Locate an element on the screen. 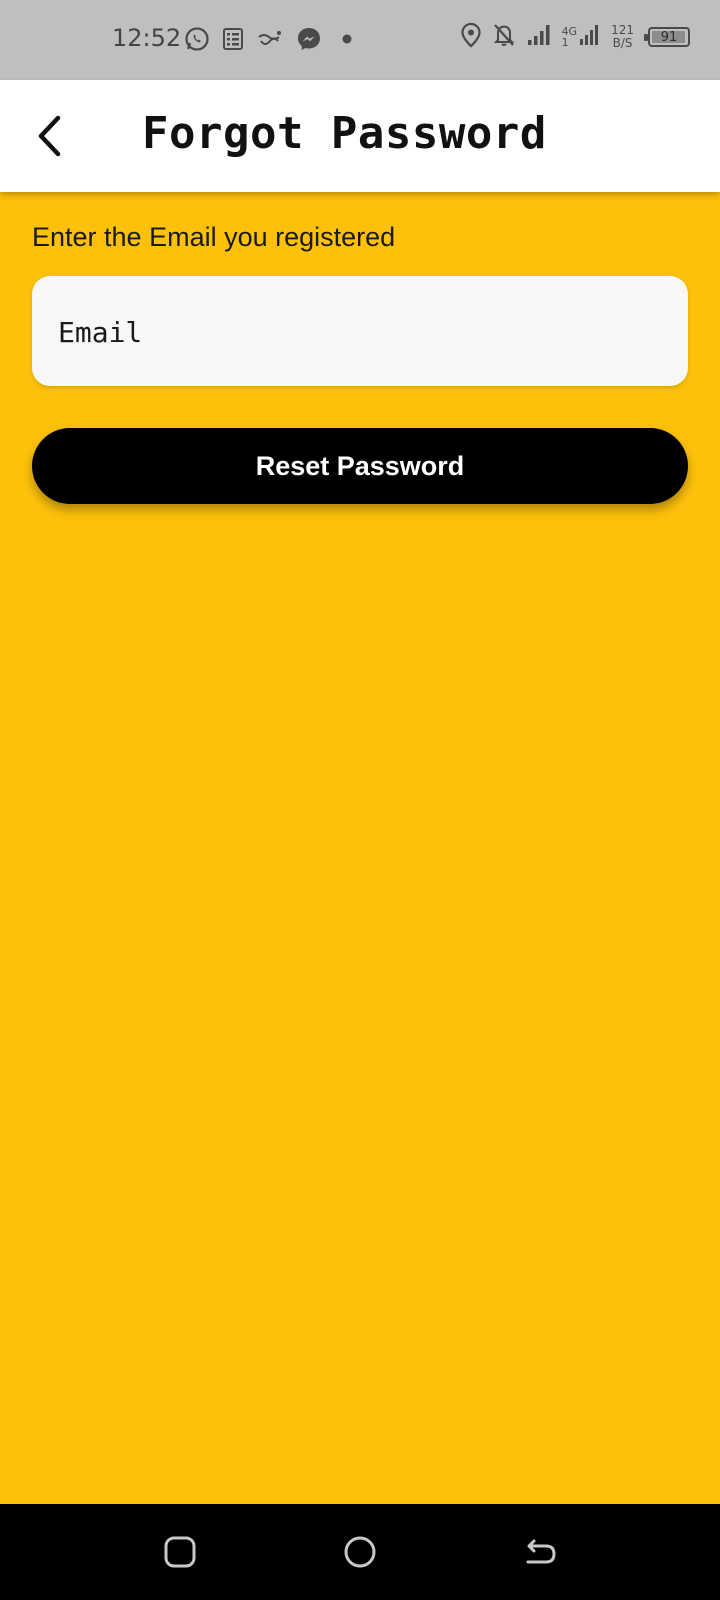  status-bar: 12:52 4G 1 121 B/S 91 is located at coordinates (360, 40).